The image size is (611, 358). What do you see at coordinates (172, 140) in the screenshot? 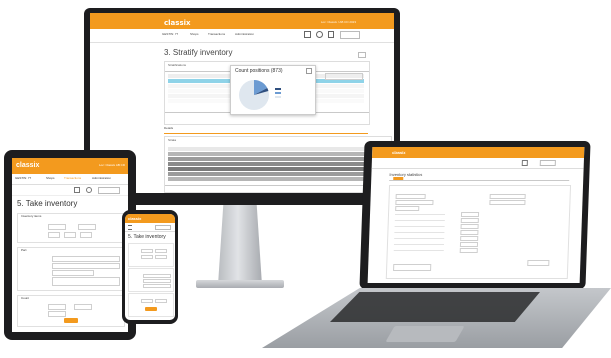
I see `monitor-strata-label: Strata` at bounding box center [172, 140].